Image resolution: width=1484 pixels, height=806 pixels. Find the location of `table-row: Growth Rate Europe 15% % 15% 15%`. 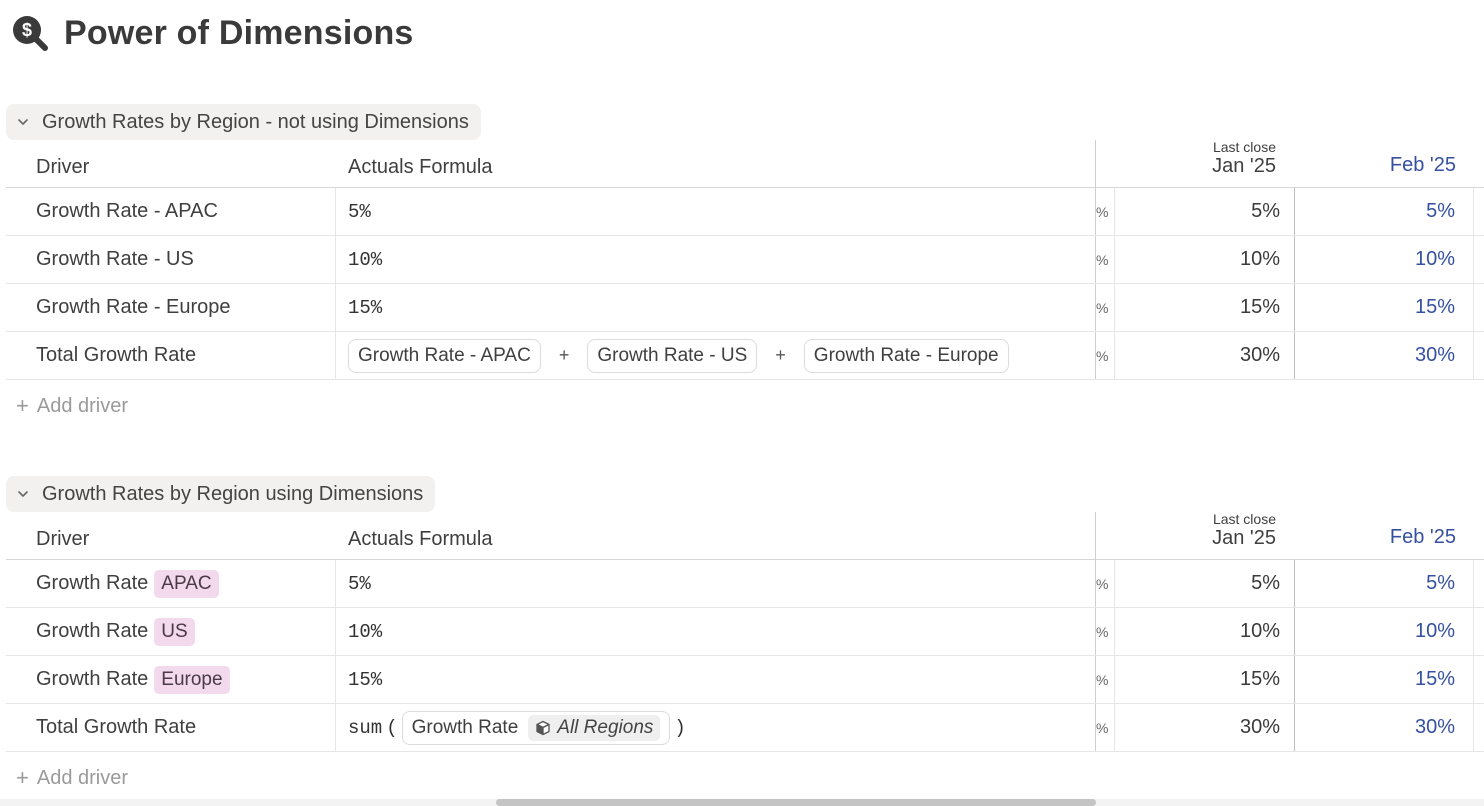

table-row: Growth Rate Europe 15% % 15% 15% is located at coordinates (745, 680).